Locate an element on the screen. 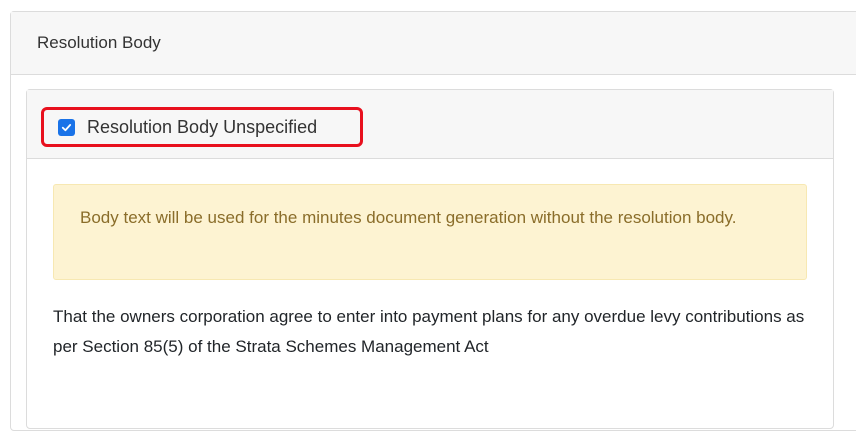 The height and width of the screenshot is (431, 856). card-header: Resolution Body is located at coordinates (433, 43).